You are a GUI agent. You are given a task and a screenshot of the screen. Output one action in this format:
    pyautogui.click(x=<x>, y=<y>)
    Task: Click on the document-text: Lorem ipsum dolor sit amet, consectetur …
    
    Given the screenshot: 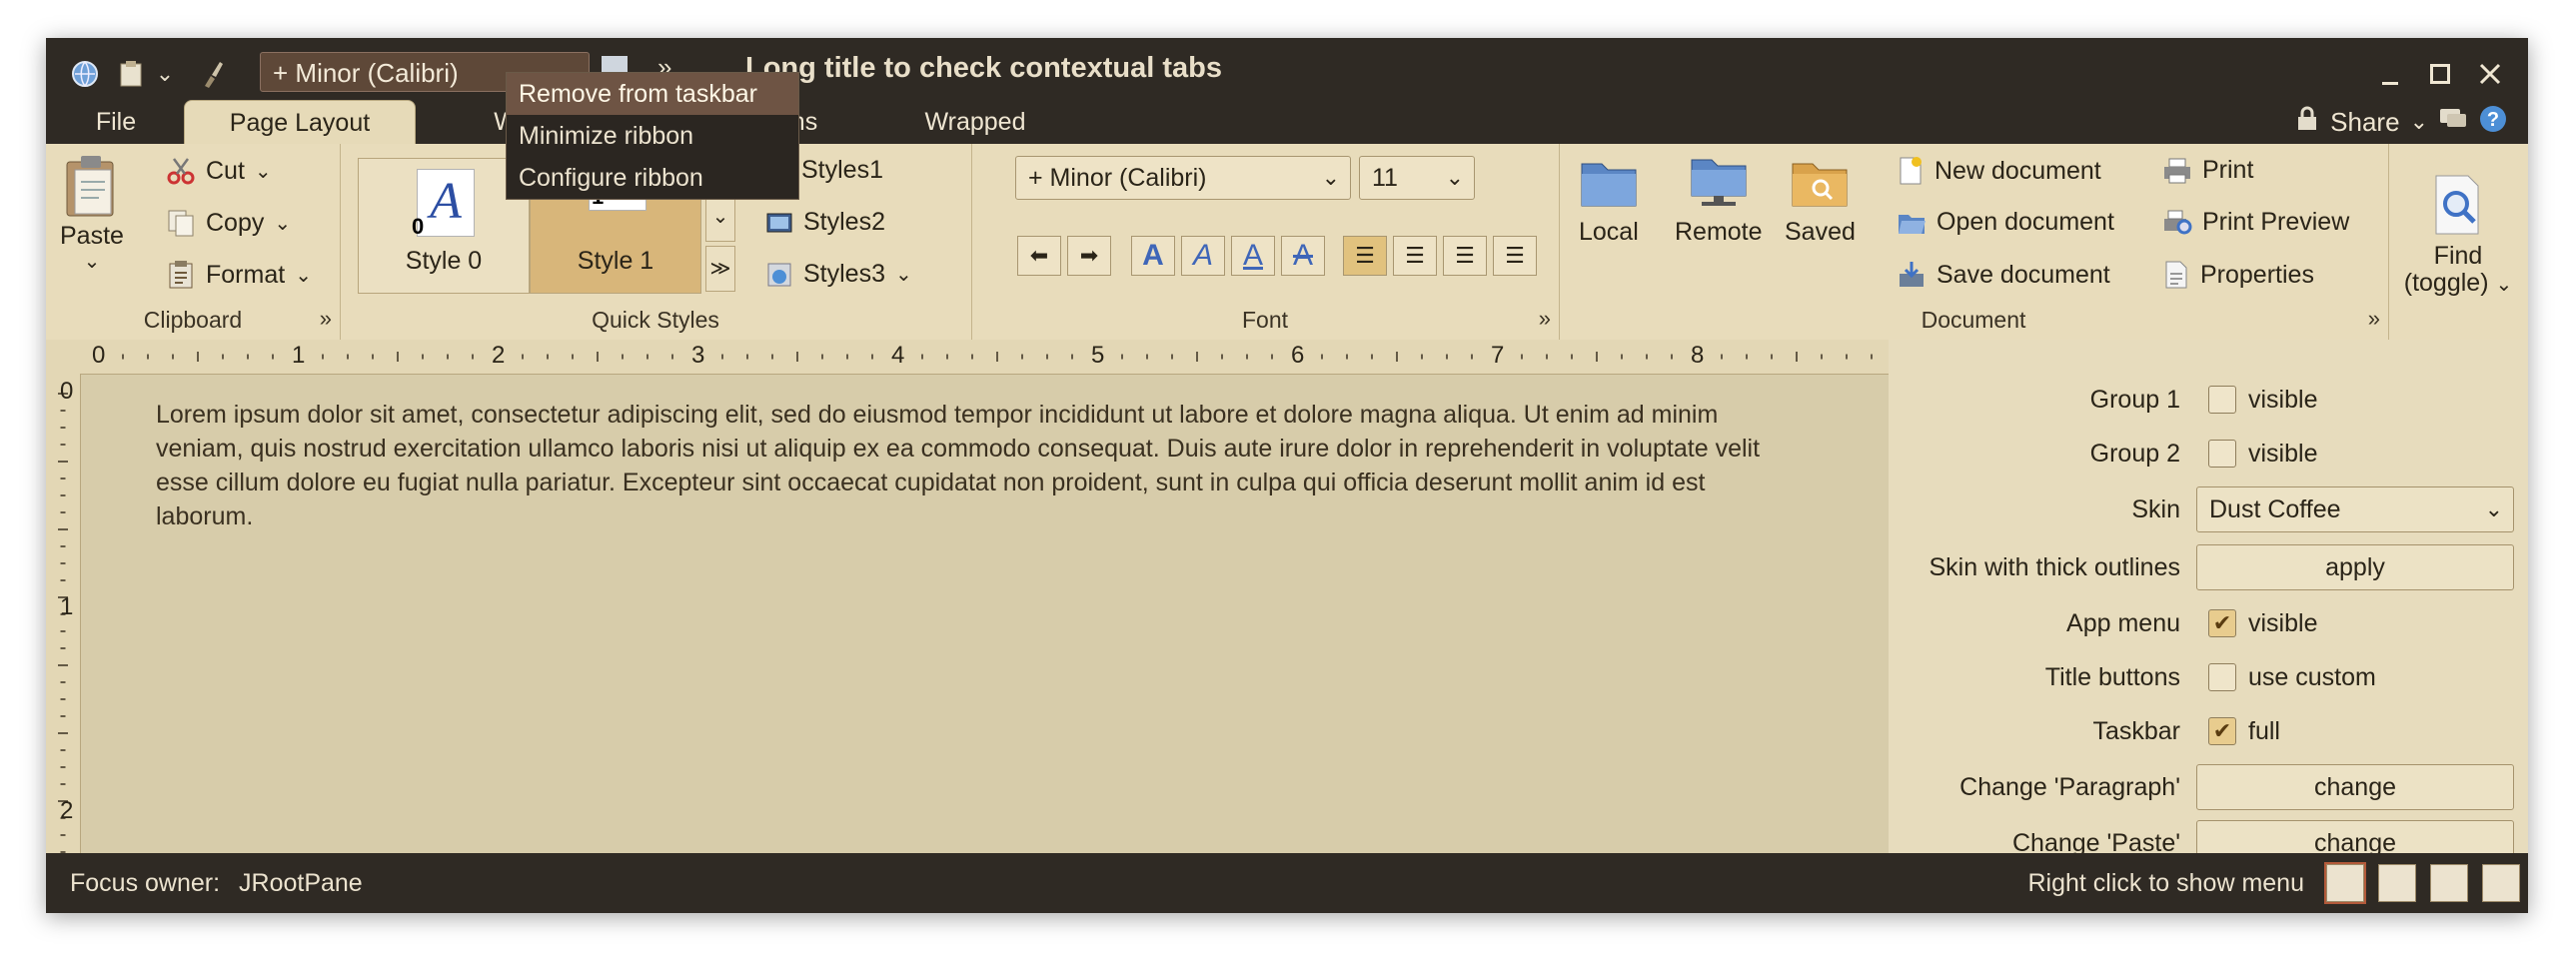 What is the action you would take?
    pyautogui.click(x=975, y=465)
    